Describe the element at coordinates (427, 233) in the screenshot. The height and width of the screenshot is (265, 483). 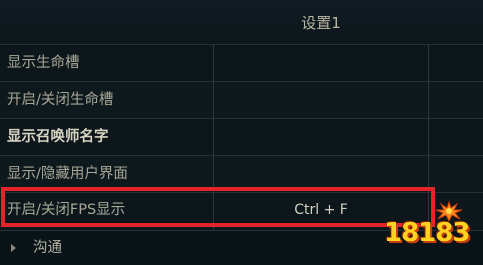
I see `watermark-text: 18183` at that location.